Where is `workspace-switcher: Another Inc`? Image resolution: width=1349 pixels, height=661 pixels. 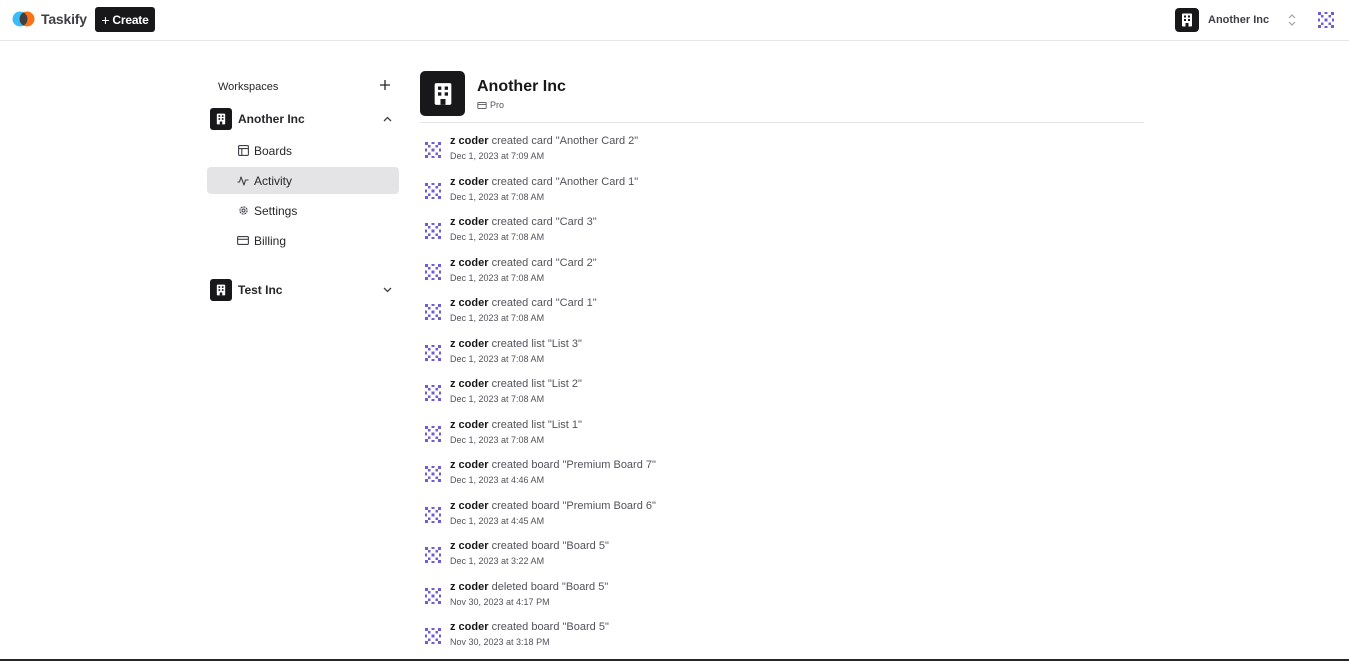 workspace-switcher: Another Inc is located at coordinates (1237, 20).